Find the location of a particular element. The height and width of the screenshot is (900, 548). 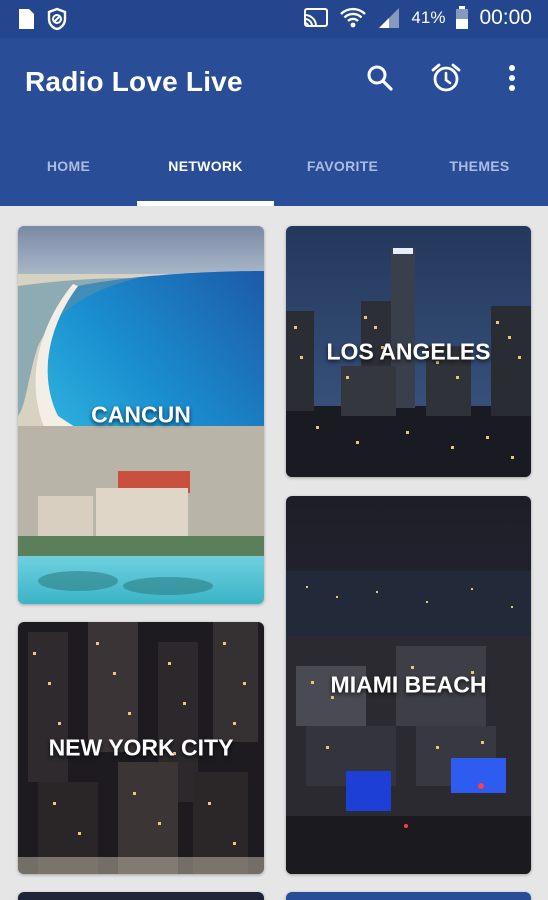

search-icon is located at coordinates (380, 80).